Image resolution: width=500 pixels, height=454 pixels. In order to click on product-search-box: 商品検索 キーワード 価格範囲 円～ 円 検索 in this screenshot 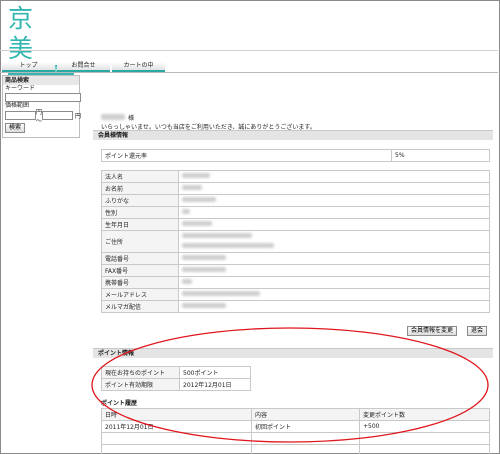, I will do `click(42, 106)`.